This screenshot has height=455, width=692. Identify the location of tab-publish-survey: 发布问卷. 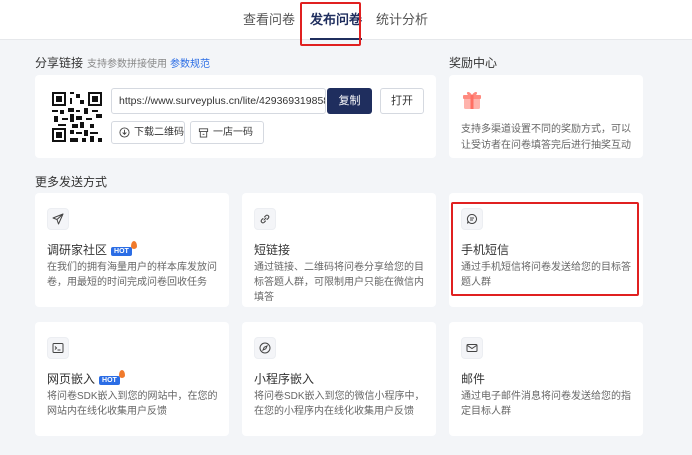
(336, 20).